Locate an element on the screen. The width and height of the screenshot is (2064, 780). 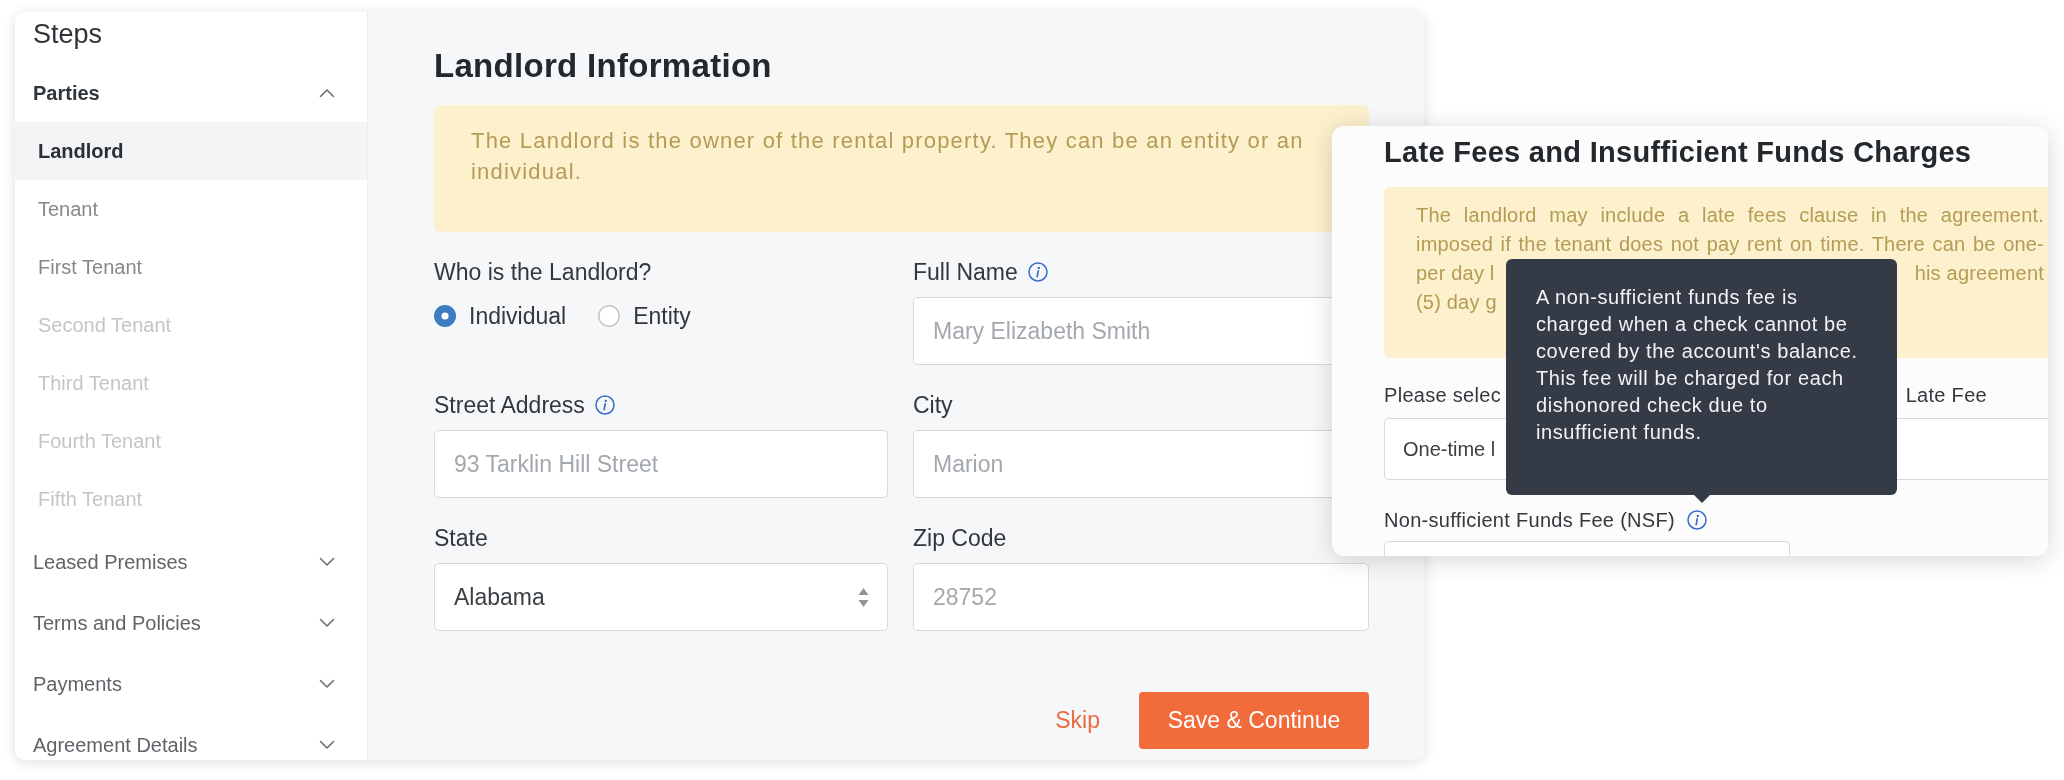
field-label: Street Address is located at coordinates (509, 405).